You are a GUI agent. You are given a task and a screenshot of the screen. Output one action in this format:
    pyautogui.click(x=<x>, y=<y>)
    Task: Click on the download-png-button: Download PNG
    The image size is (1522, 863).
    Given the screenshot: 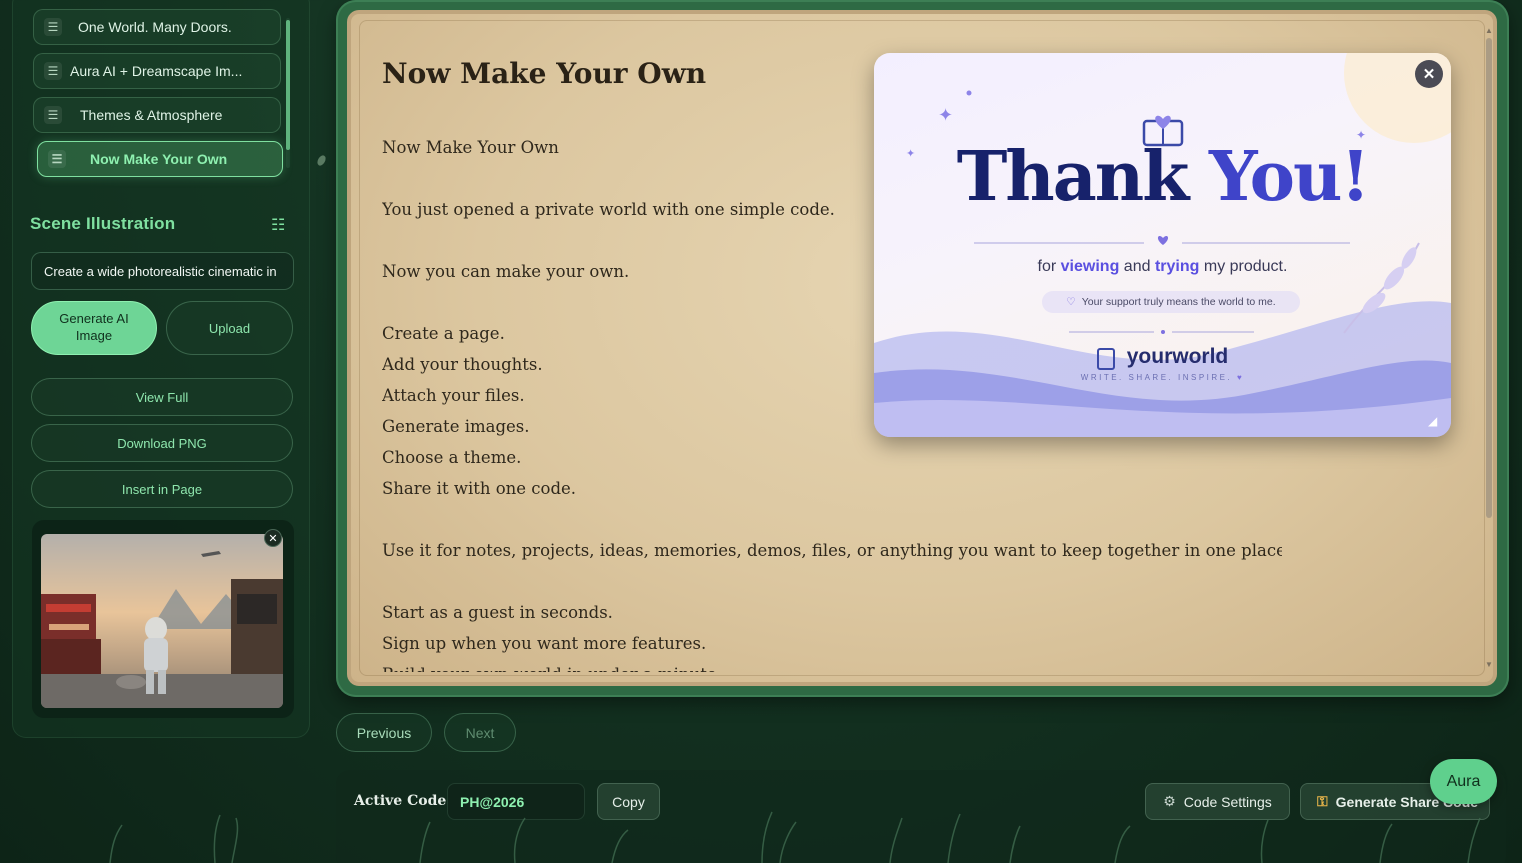 What is the action you would take?
    pyautogui.click(x=162, y=443)
    